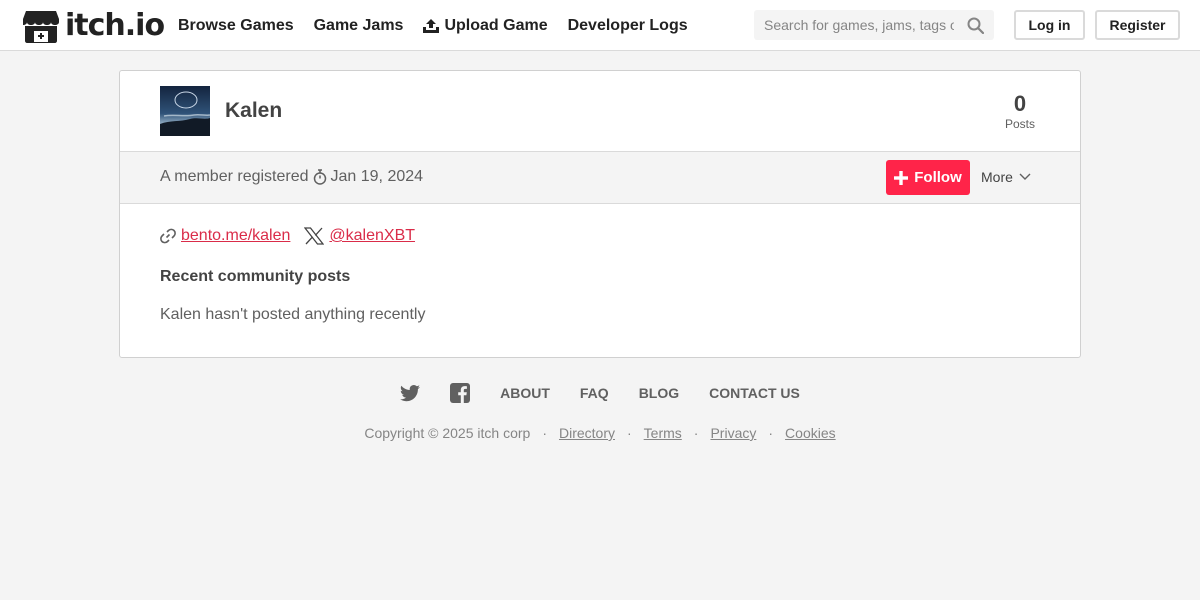 The width and height of the screenshot is (1200, 600). I want to click on nav-game-jams: Game Jams, so click(359, 26).